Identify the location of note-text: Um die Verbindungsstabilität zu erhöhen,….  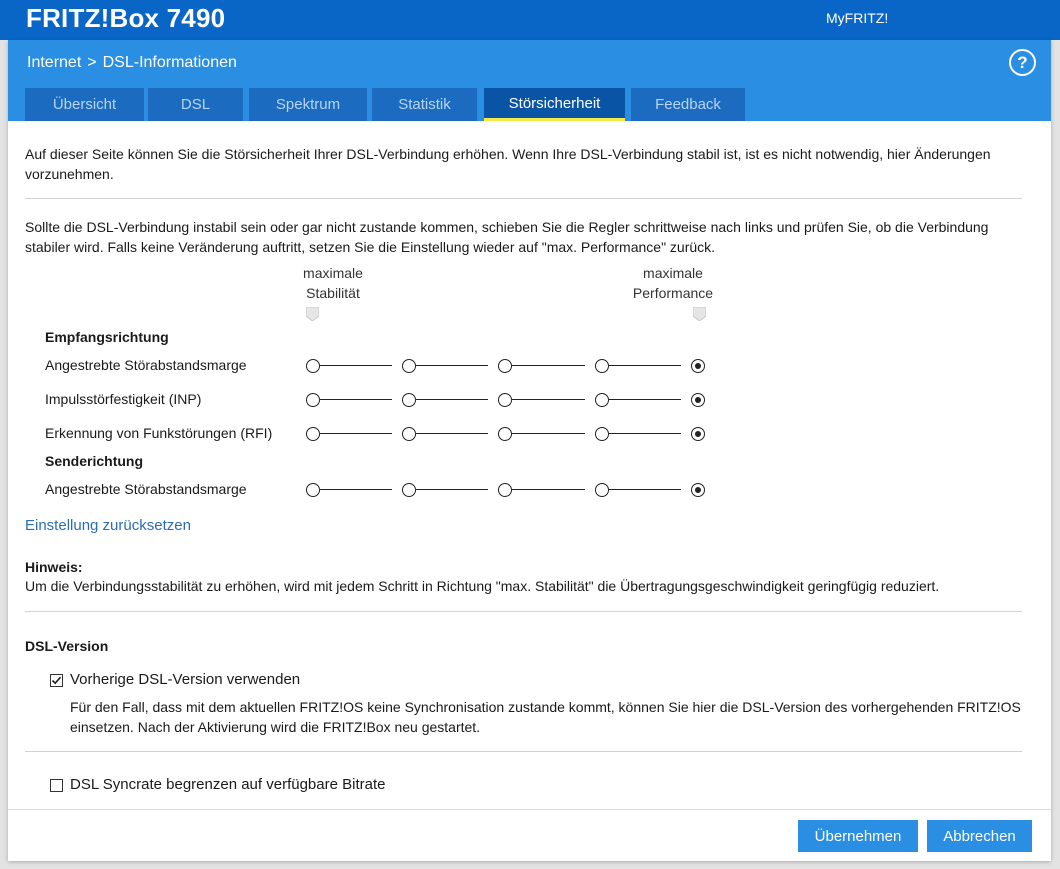
(482, 586).